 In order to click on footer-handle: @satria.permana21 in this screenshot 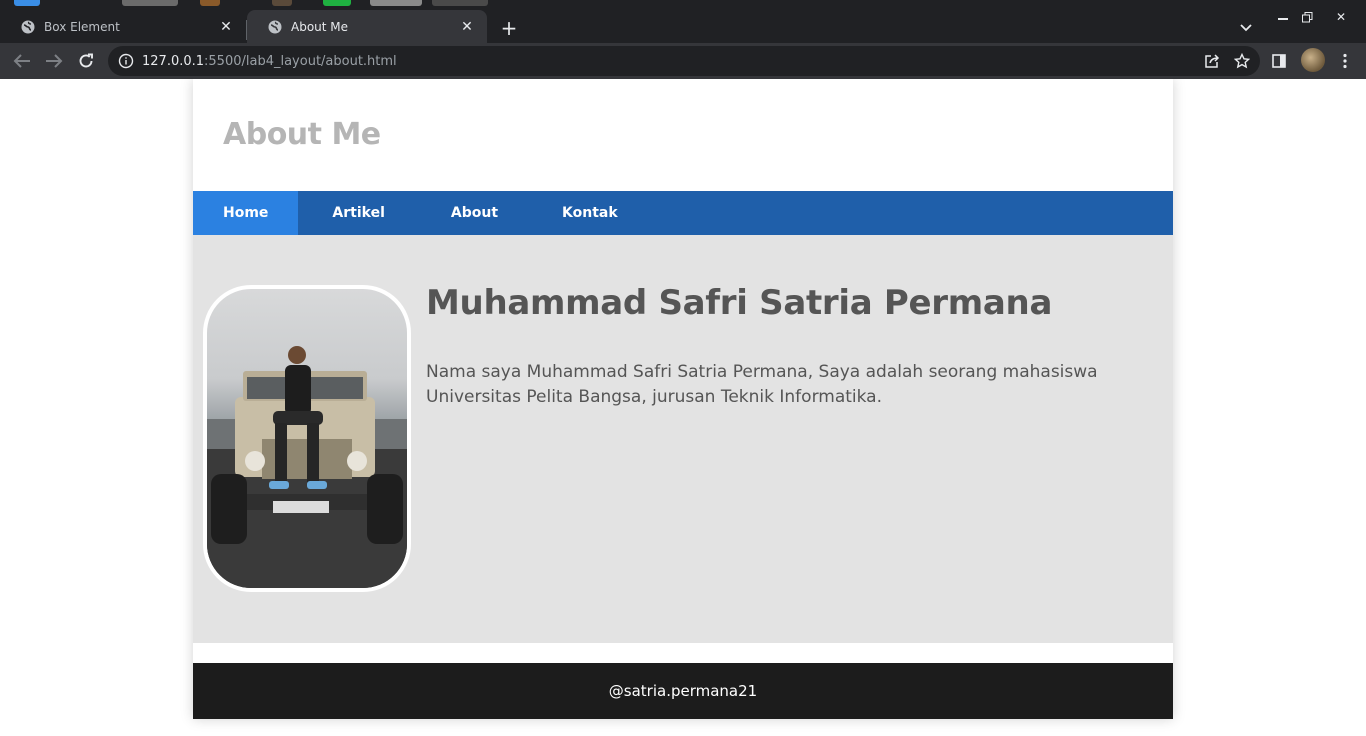, I will do `click(683, 691)`.